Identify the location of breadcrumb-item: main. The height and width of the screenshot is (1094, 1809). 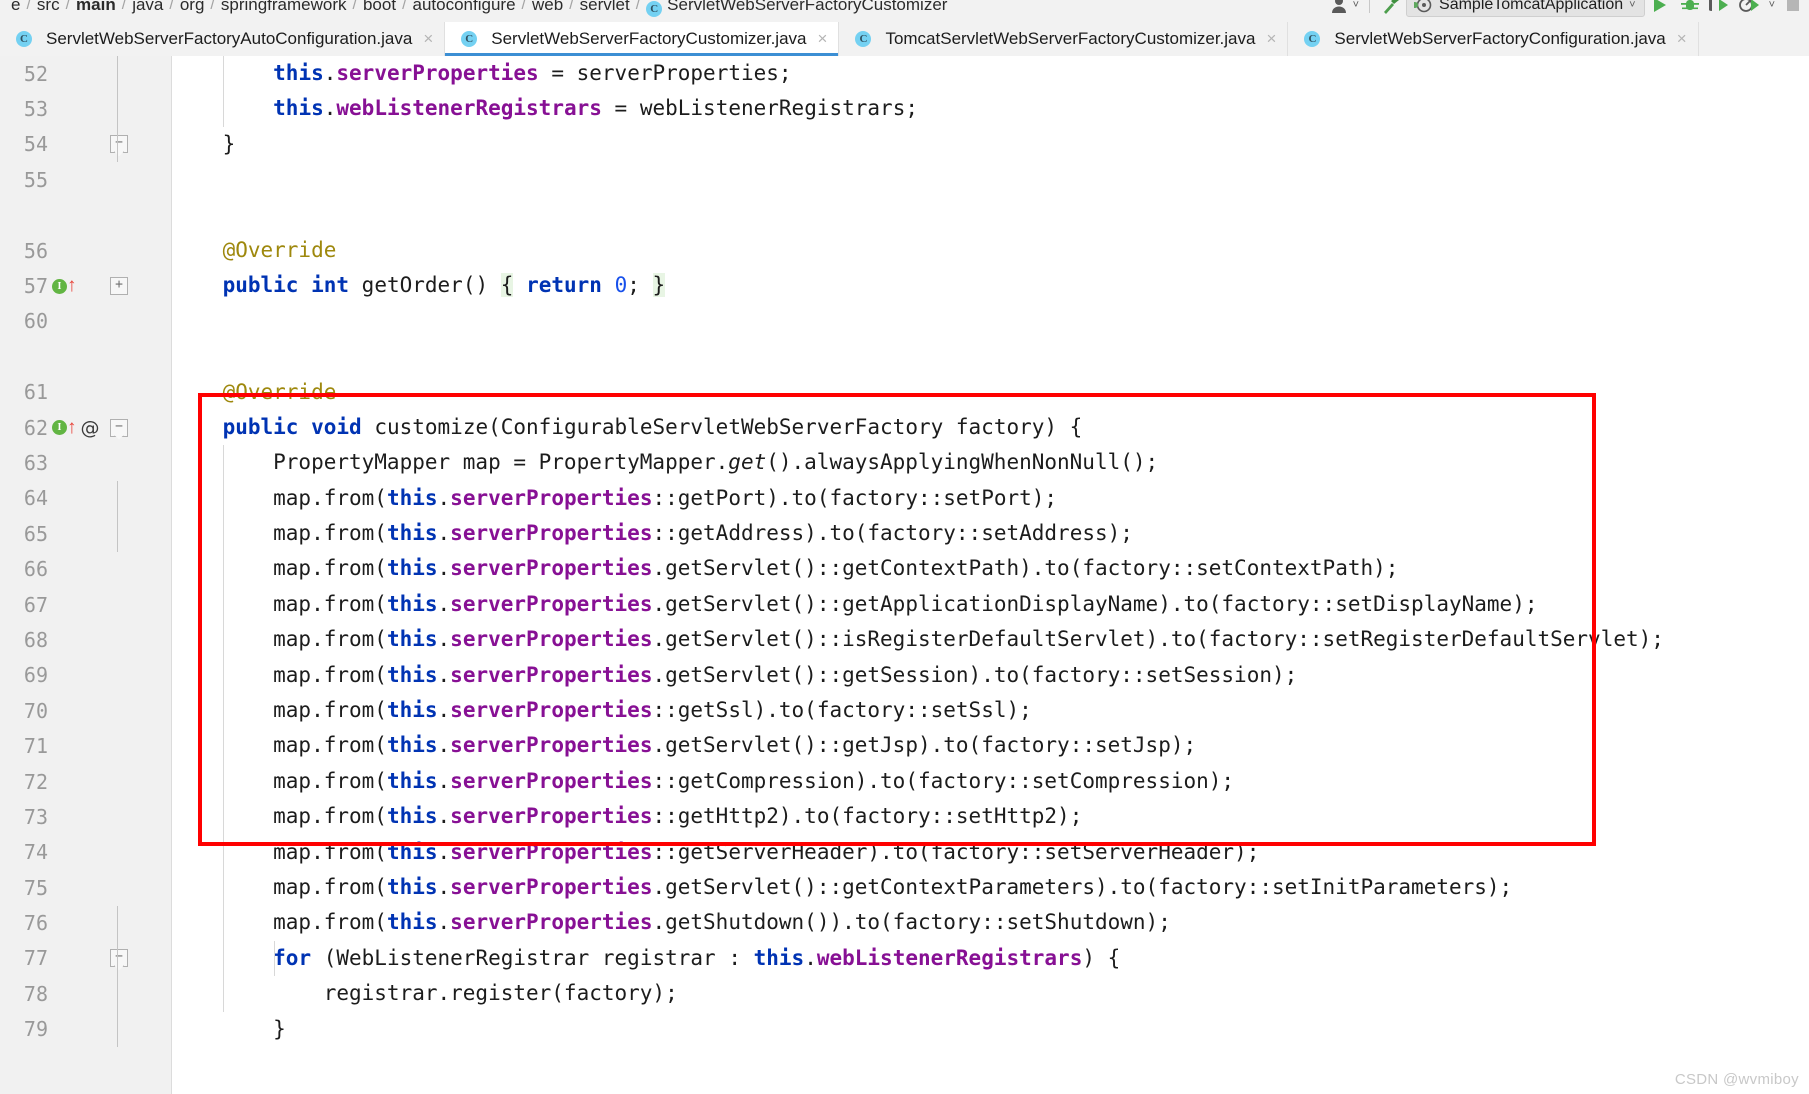
(96, 8).